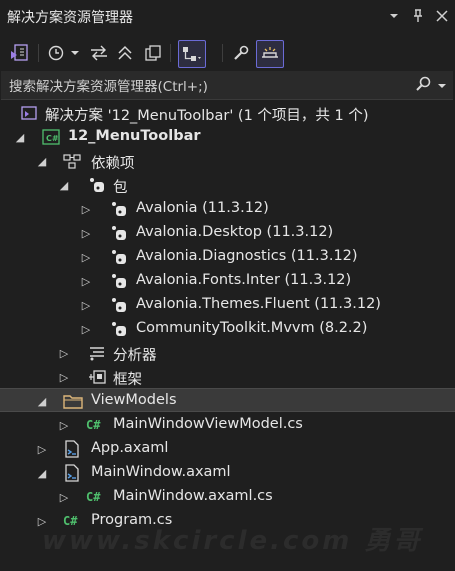  Describe the element at coordinates (227, 161) in the screenshot. I see `tree-node-dependencies: ◢ 依赖项` at that location.